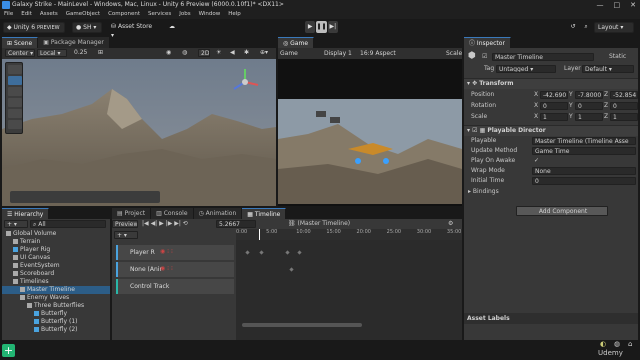  I want to click on go-to-start-icon: |◀, so click(145, 223).